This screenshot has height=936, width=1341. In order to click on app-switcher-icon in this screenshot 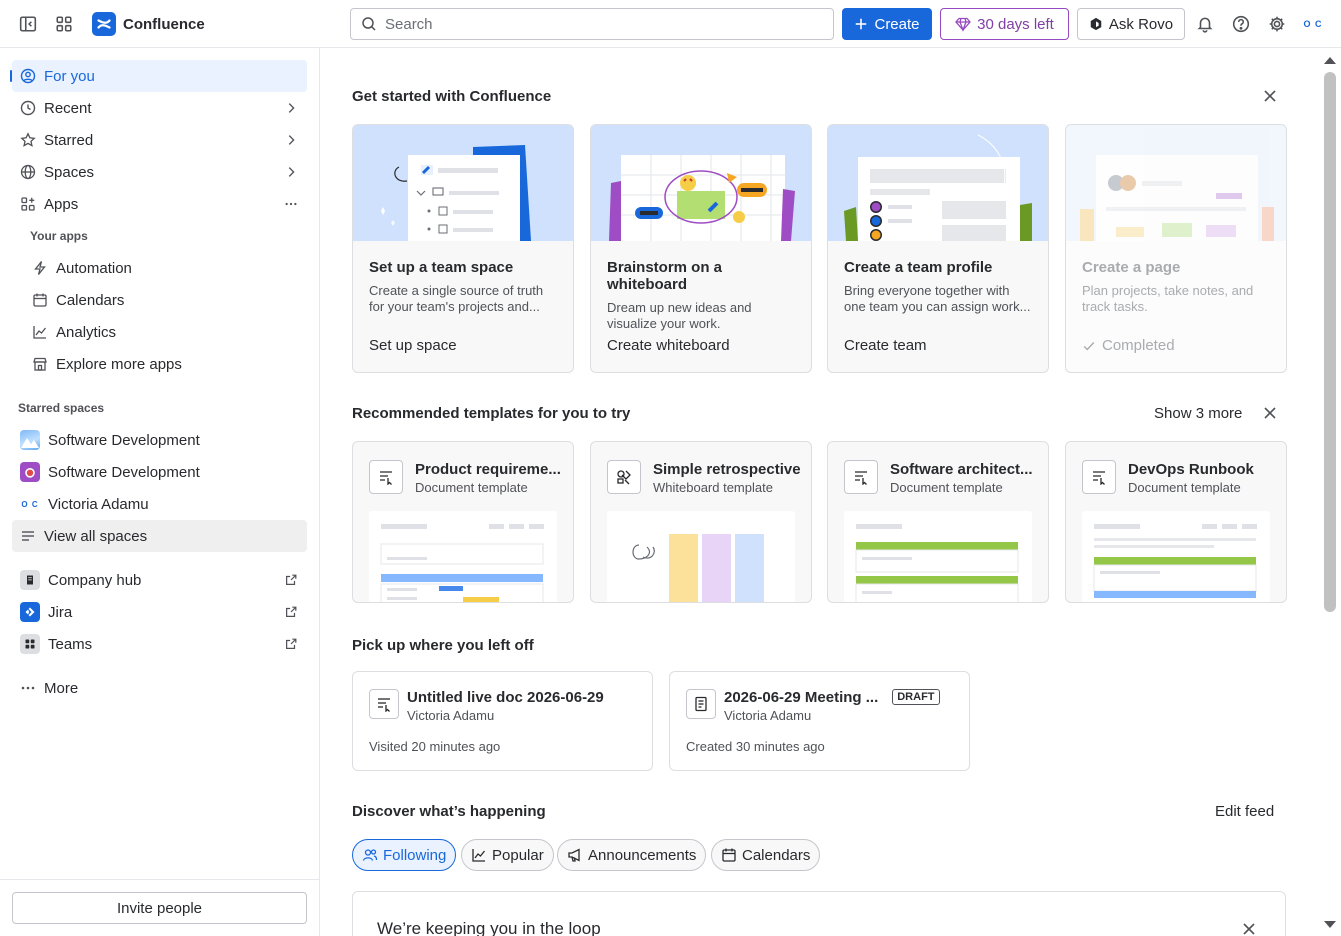, I will do `click(64, 24)`.